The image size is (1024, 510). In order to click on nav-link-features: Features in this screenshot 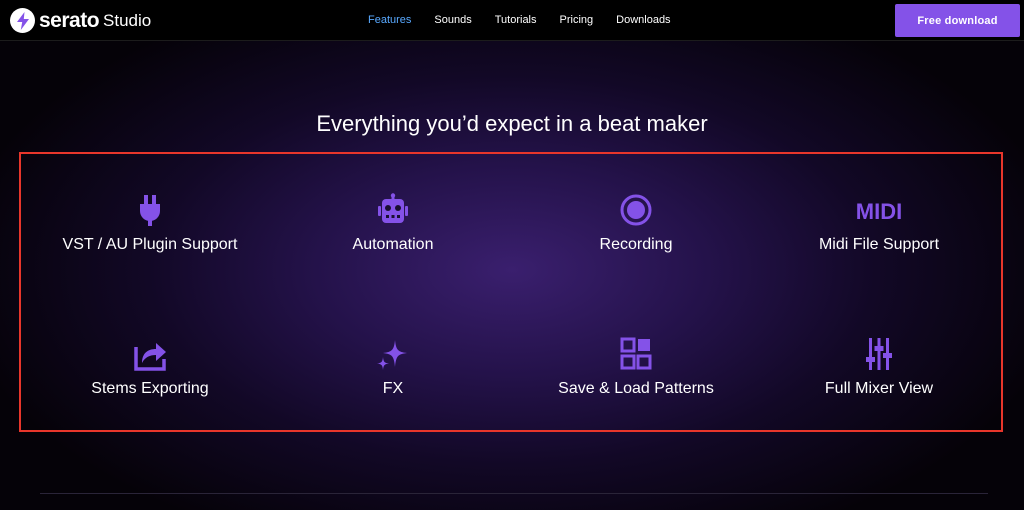, I will do `click(389, 20)`.